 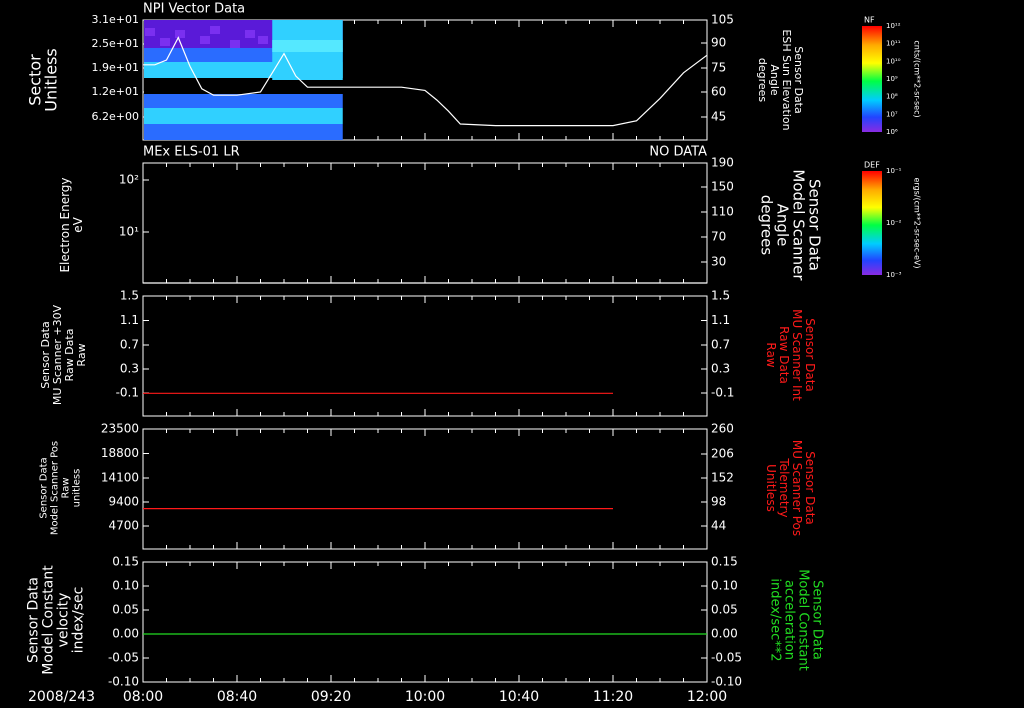 What do you see at coordinates (194, 9) in the screenshot?
I see `panel-1-title: NPI Vector Data` at bounding box center [194, 9].